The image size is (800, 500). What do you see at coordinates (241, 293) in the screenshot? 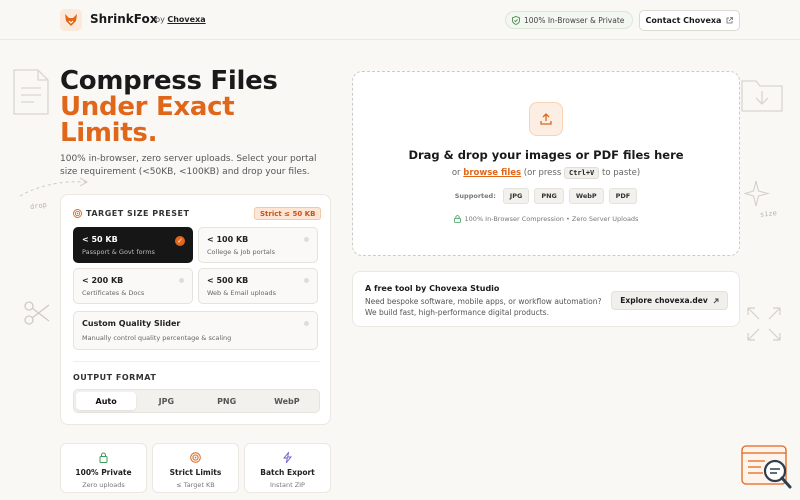
I see `preset-subtitle: Web & Email uploads` at bounding box center [241, 293].